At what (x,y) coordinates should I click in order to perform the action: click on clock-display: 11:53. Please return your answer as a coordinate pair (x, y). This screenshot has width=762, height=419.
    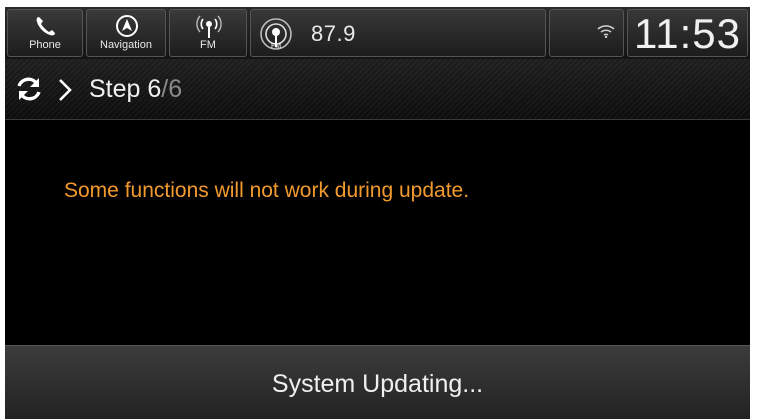
    Looking at the image, I should click on (687, 33).